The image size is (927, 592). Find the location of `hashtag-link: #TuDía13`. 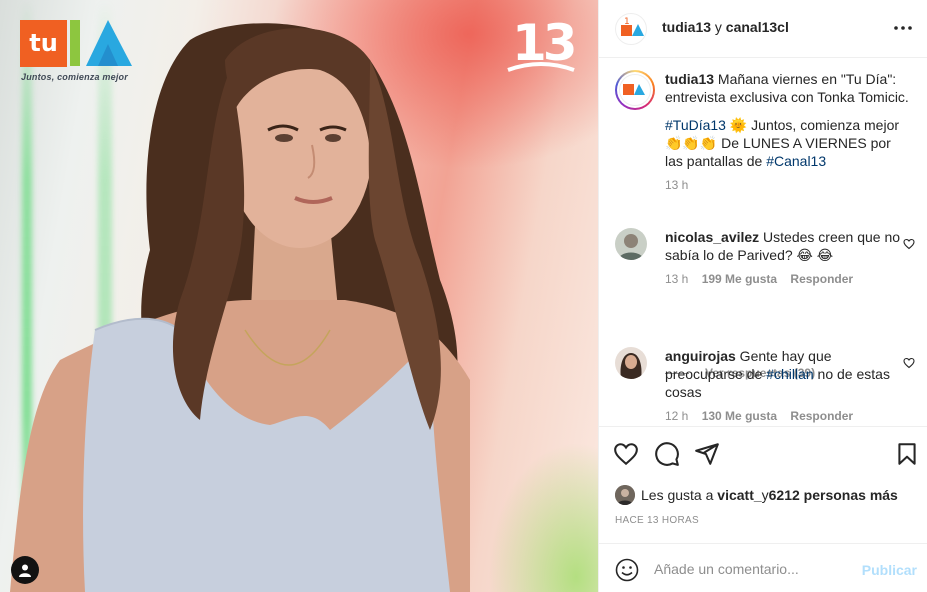

hashtag-link: #TuDía13 is located at coordinates (695, 125).